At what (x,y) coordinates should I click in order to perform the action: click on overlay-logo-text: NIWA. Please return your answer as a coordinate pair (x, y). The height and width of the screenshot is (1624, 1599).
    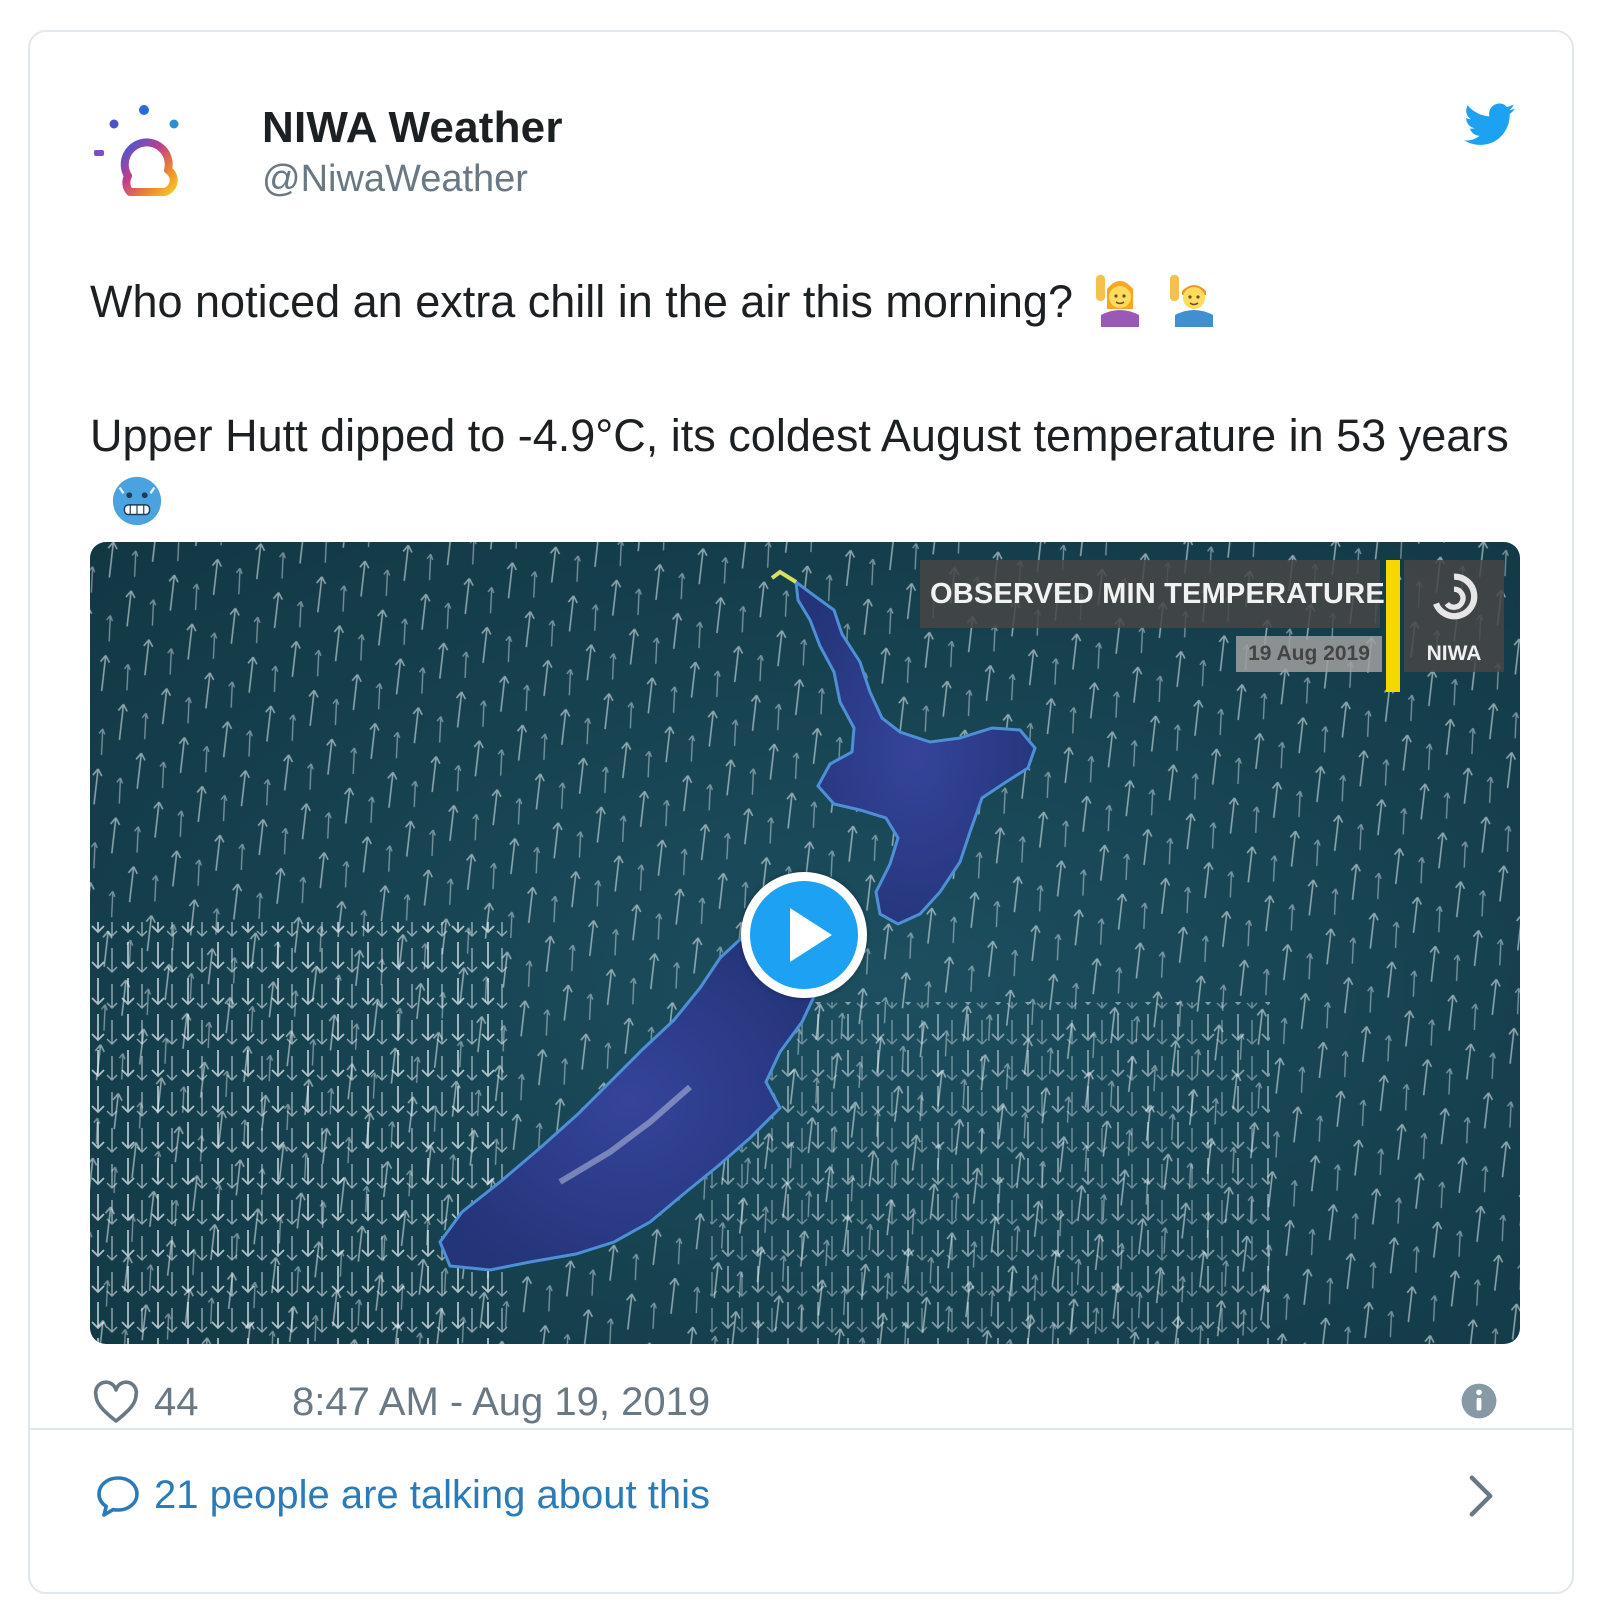
    Looking at the image, I should click on (1454, 653).